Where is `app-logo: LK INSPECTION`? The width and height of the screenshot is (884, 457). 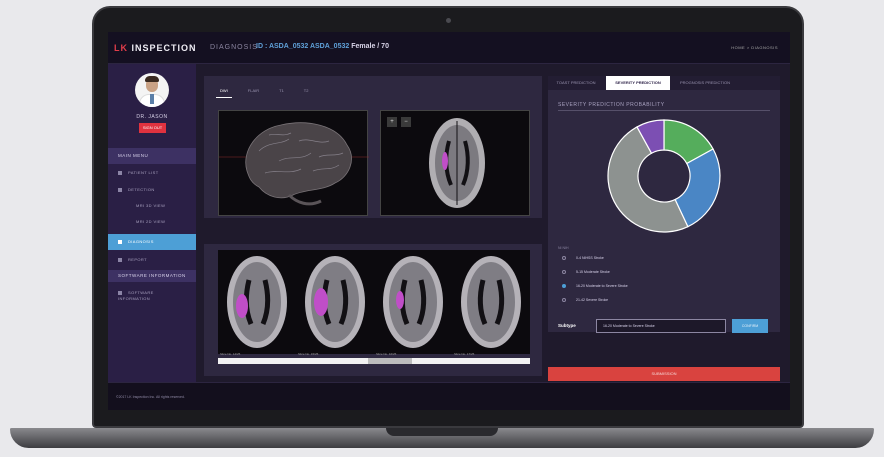
app-logo: LK INSPECTION is located at coordinates (155, 48).